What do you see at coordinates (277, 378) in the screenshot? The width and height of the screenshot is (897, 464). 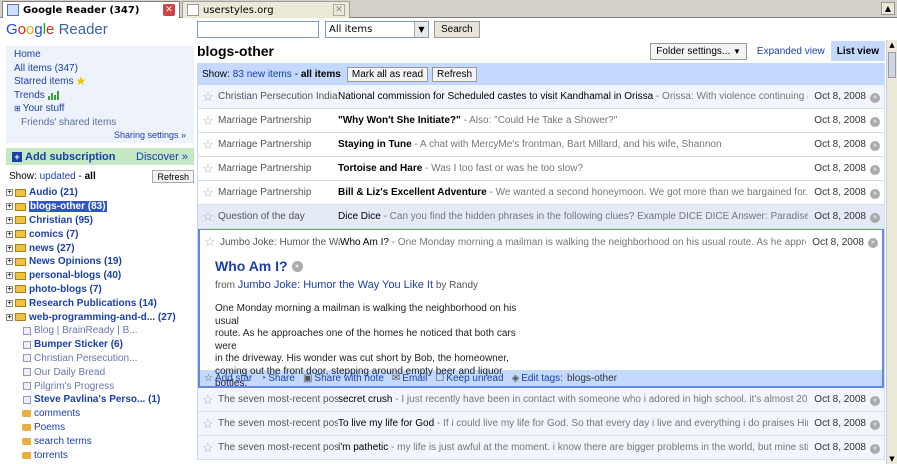 I see `share-action: ◔ Share` at bounding box center [277, 378].